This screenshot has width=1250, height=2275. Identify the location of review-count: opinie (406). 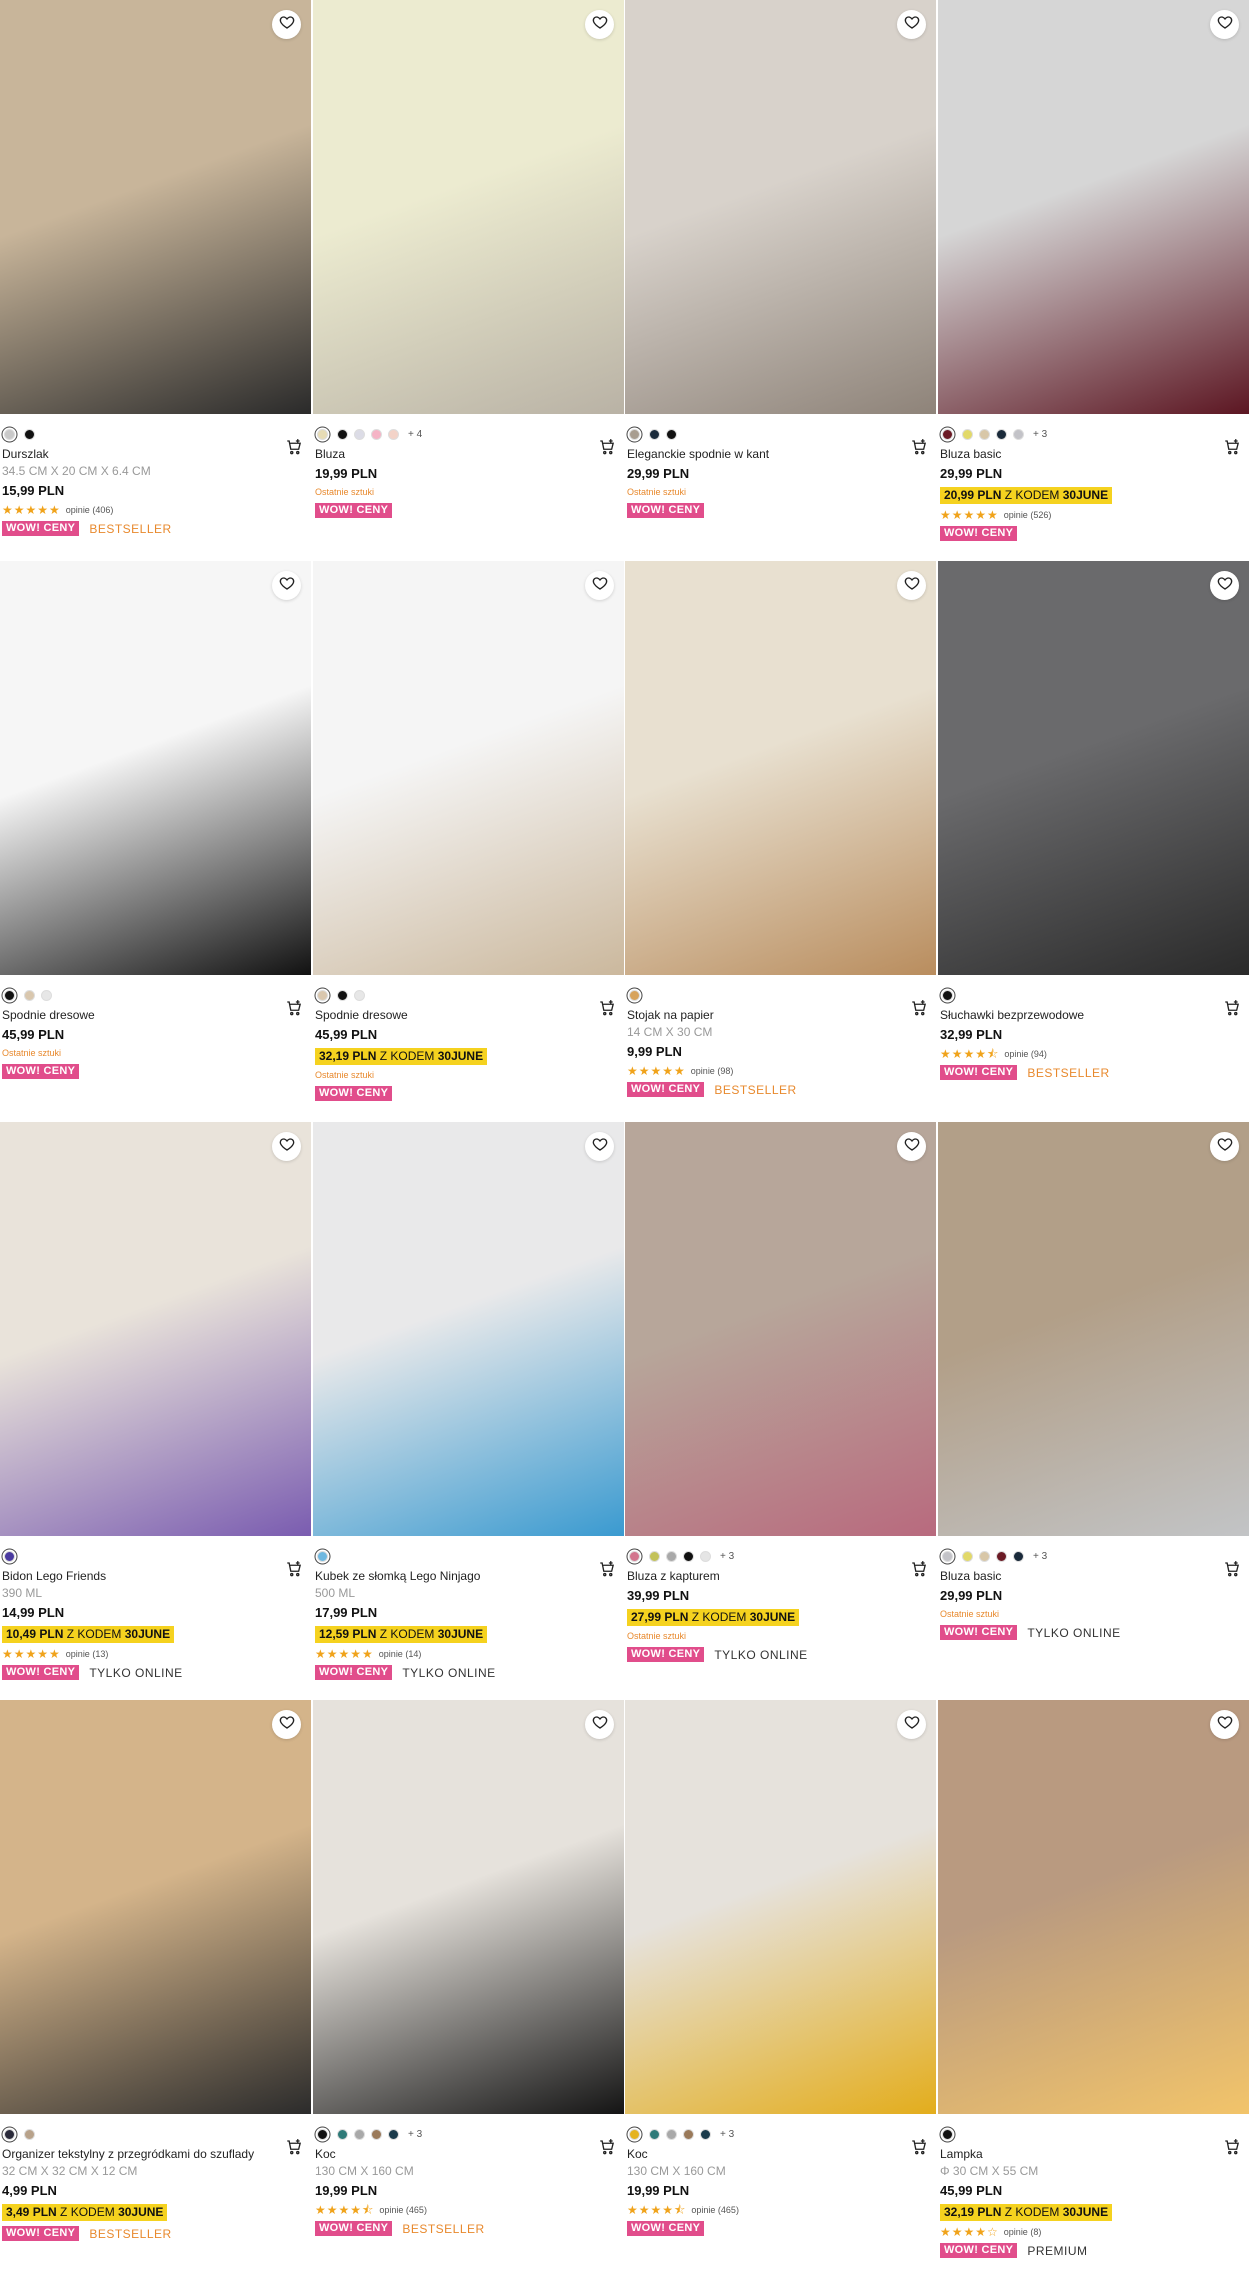
(90, 510).